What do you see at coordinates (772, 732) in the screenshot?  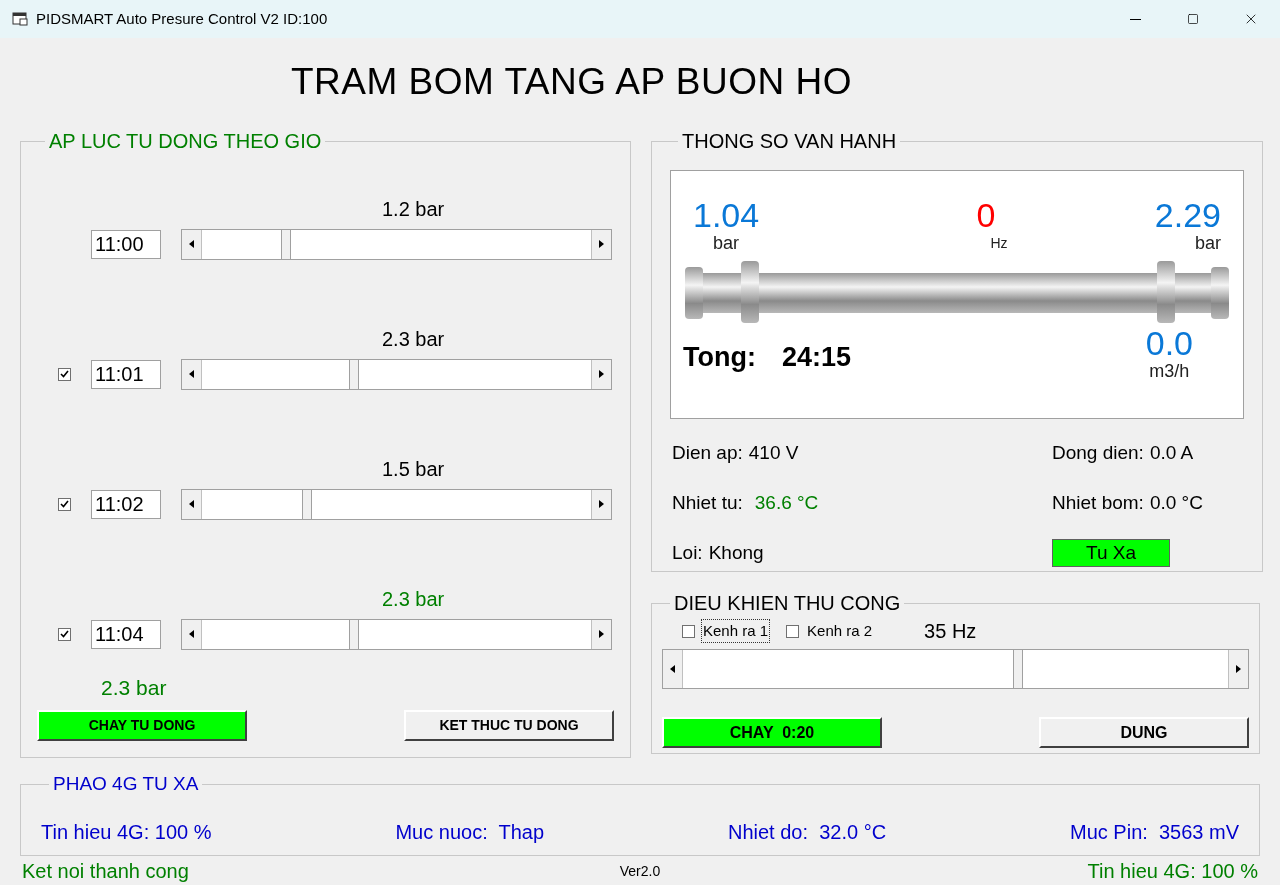 I see `manual-button: CHAY 0:20` at bounding box center [772, 732].